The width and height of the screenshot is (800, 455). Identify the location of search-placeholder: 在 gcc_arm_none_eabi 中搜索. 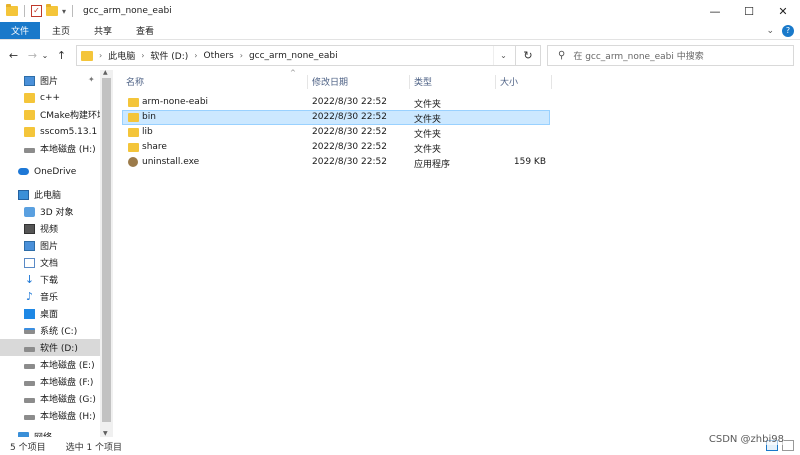
(638, 55).